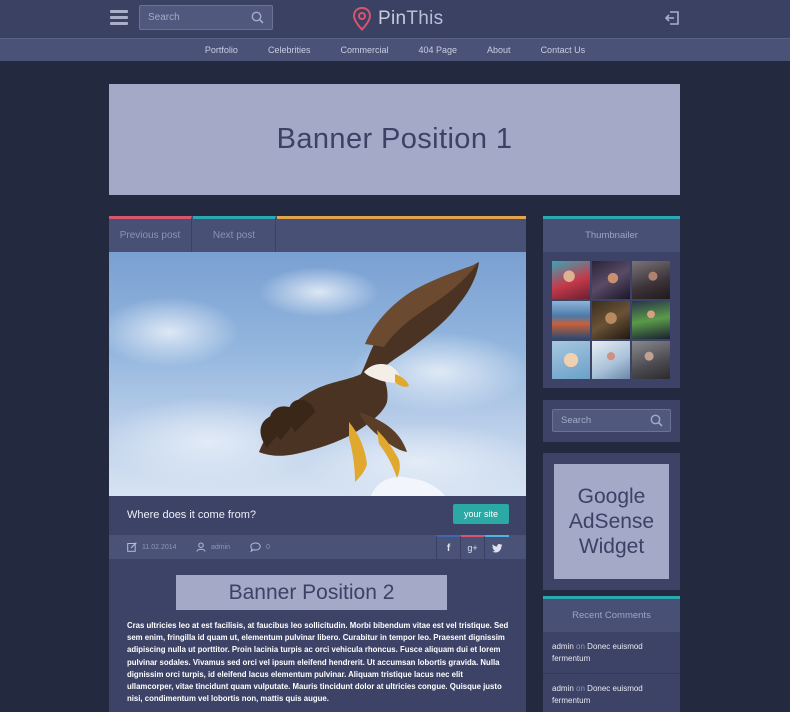 The width and height of the screenshot is (790, 712). What do you see at coordinates (191, 515) in the screenshot?
I see `post-title: Where does it come from?` at bounding box center [191, 515].